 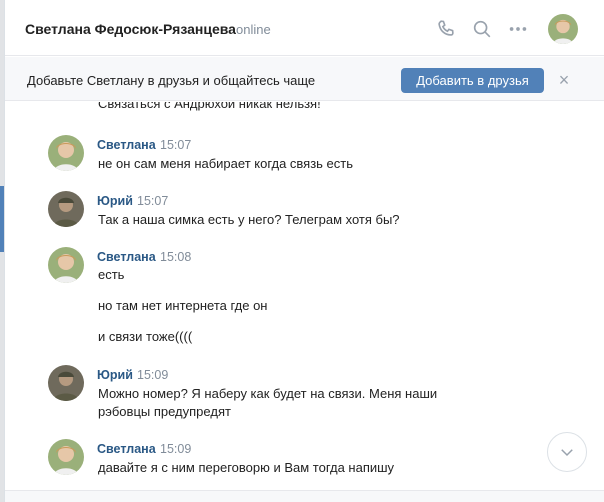 What do you see at coordinates (209, 106) in the screenshot?
I see `message-text: Связаться с Андрюхой никак нельзя!` at bounding box center [209, 106].